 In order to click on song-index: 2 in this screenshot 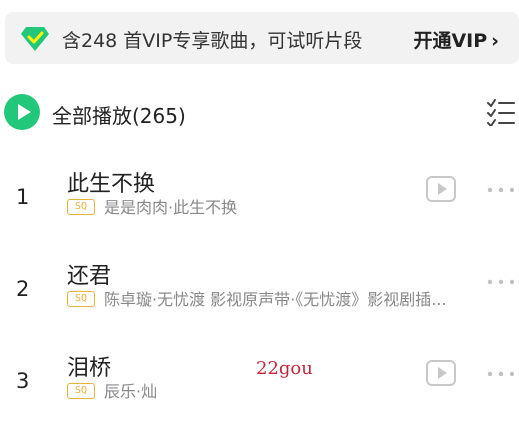, I will do `click(23, 289)`.